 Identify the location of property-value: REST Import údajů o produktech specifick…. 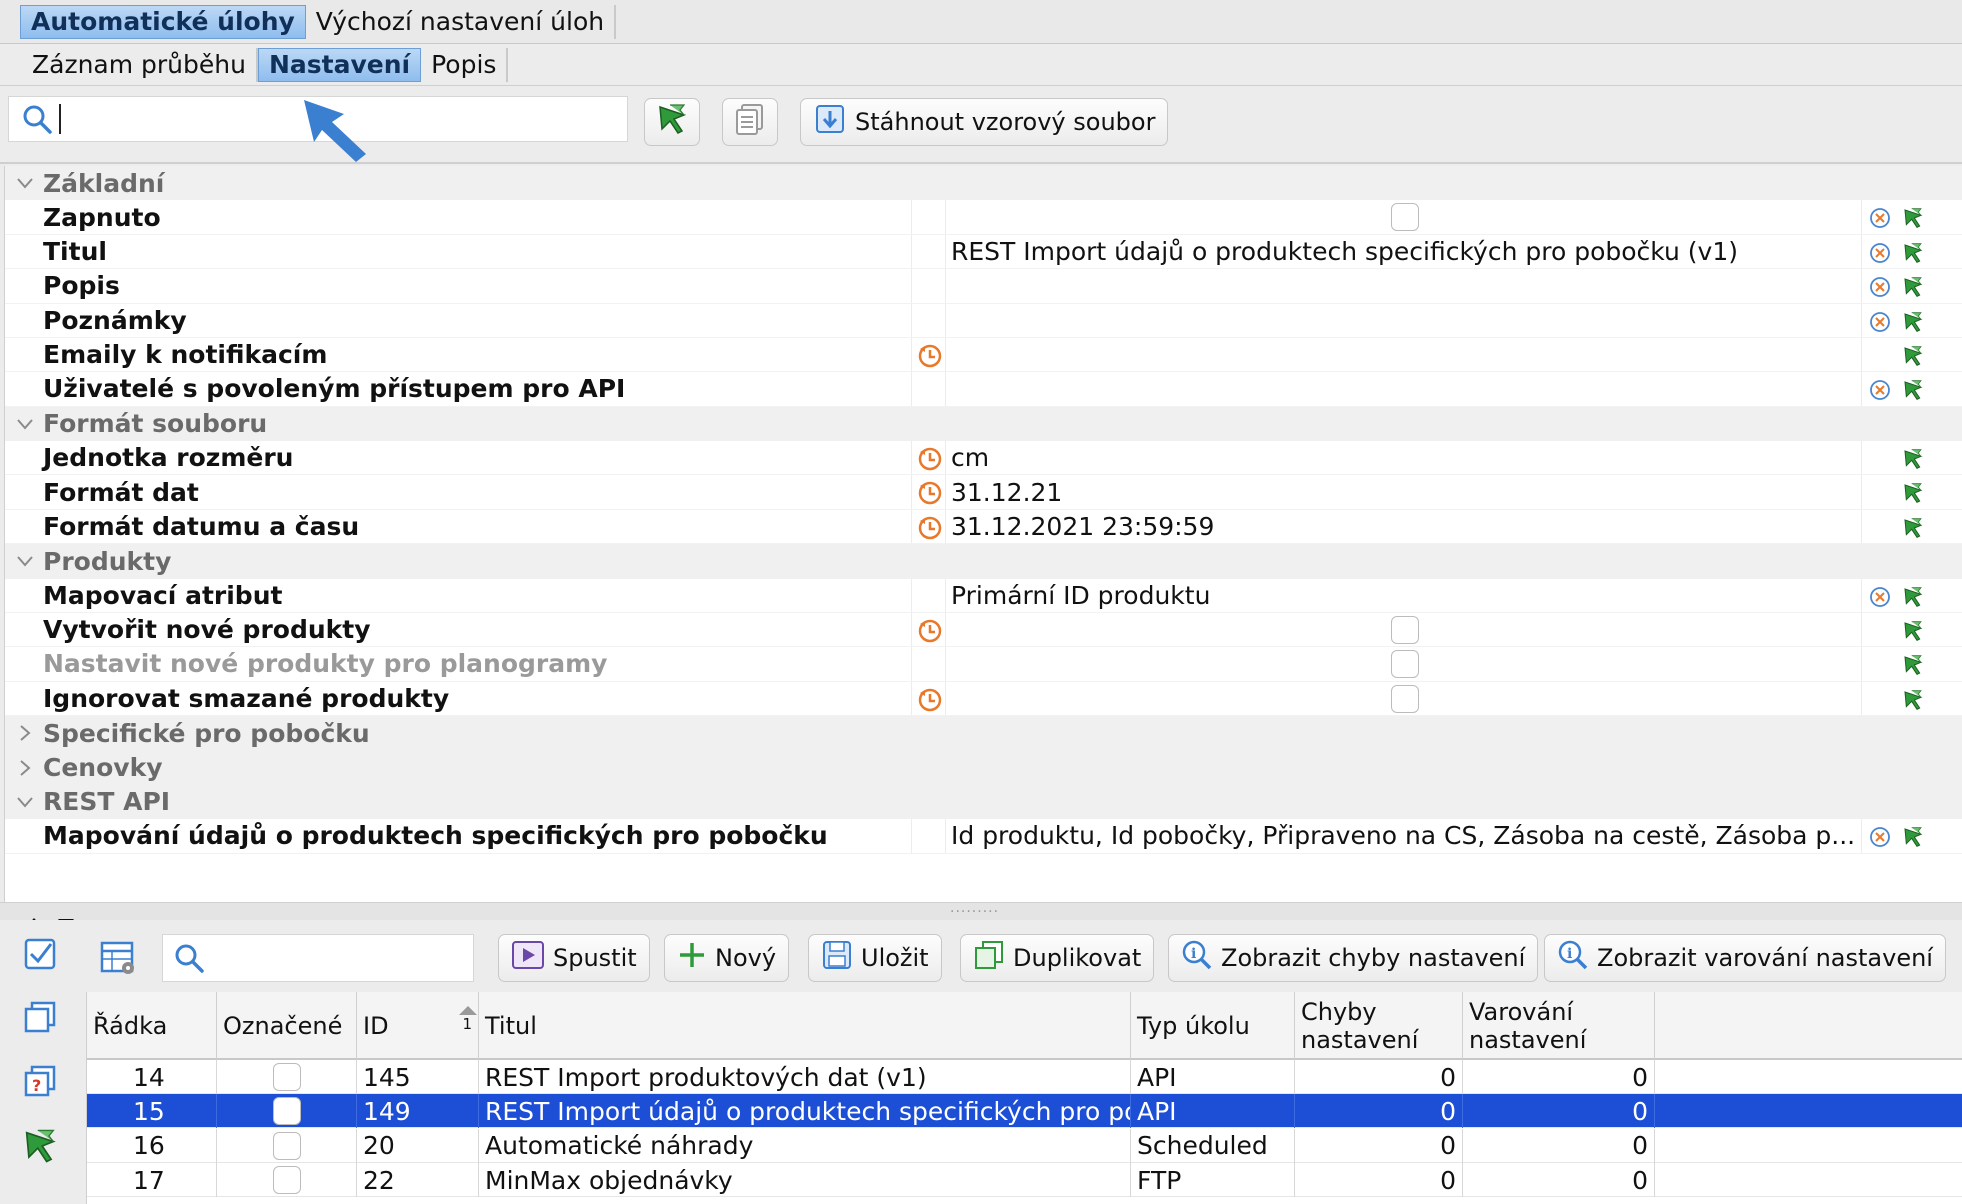
(1344, 251).